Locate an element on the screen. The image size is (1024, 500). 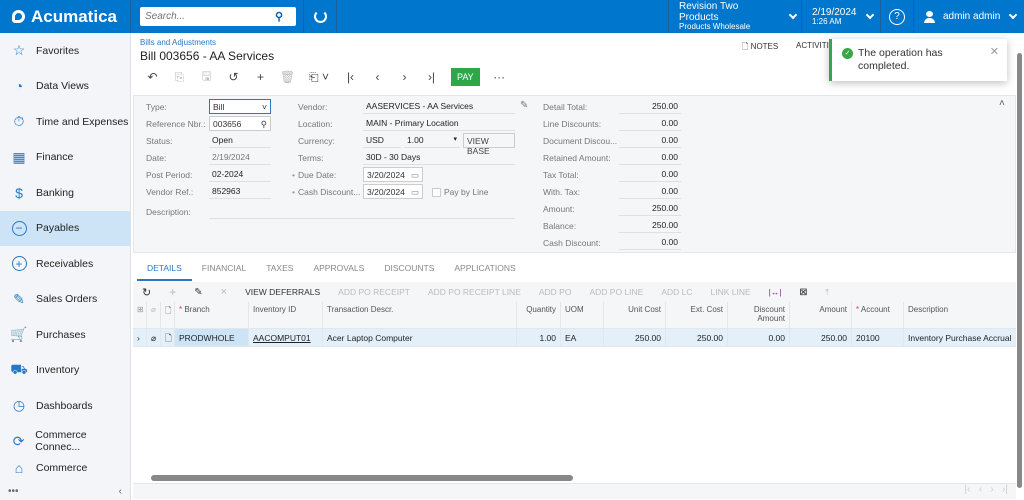
column-quantity: Quantity is located at coordinates (539, 315).